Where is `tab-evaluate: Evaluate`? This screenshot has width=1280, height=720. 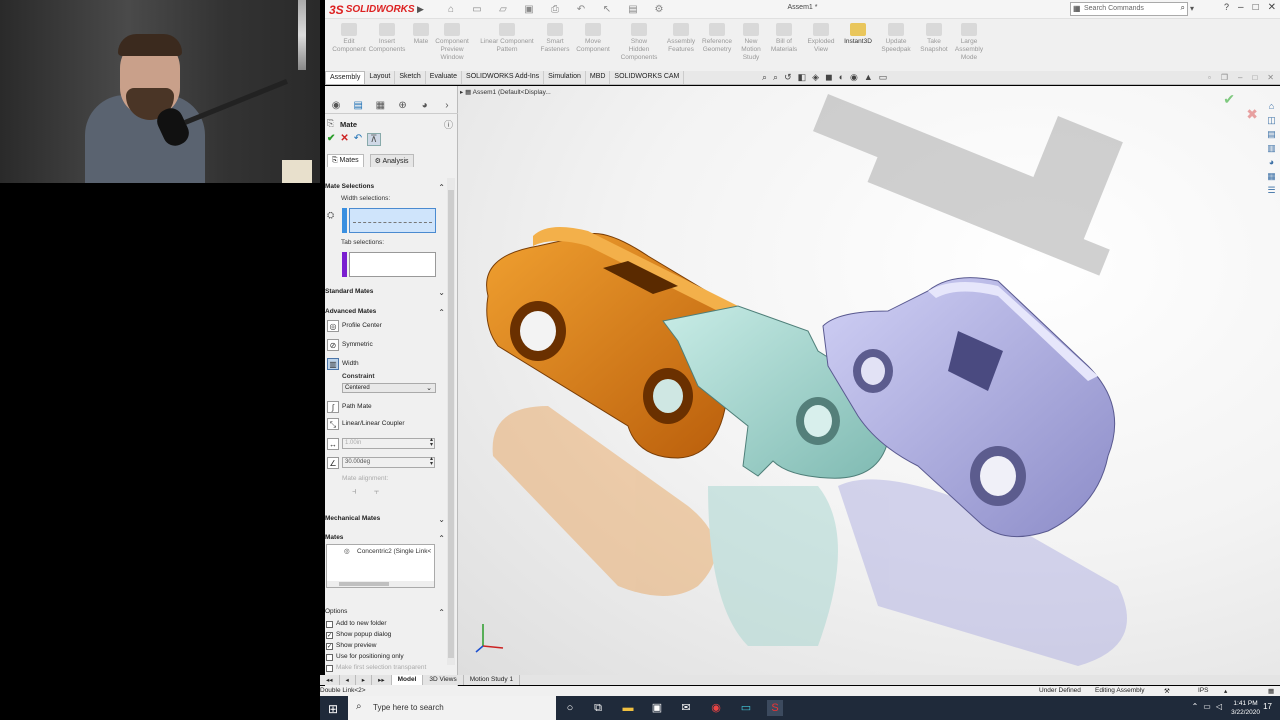 tab-evaluate: Evaluate is located at coordinates (444, 77).